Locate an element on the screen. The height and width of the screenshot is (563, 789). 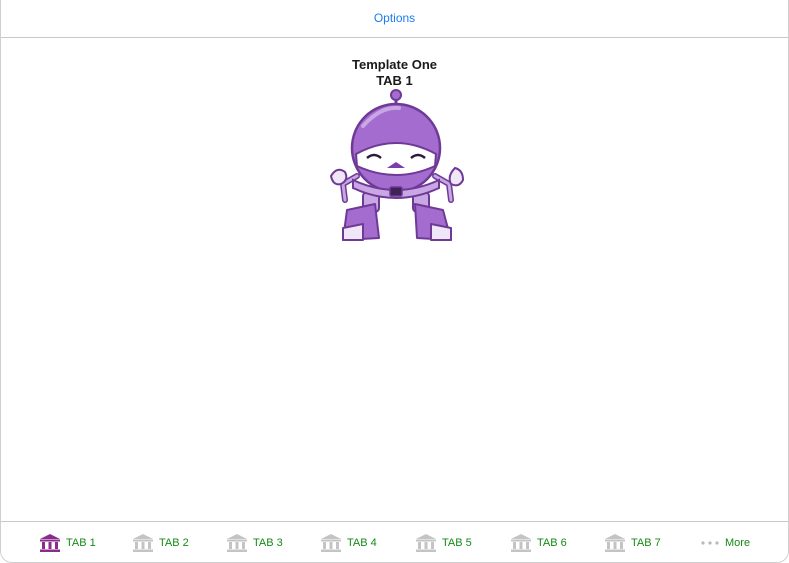
tab-7-label: TAB 7 is located at coordinates (646, 543).